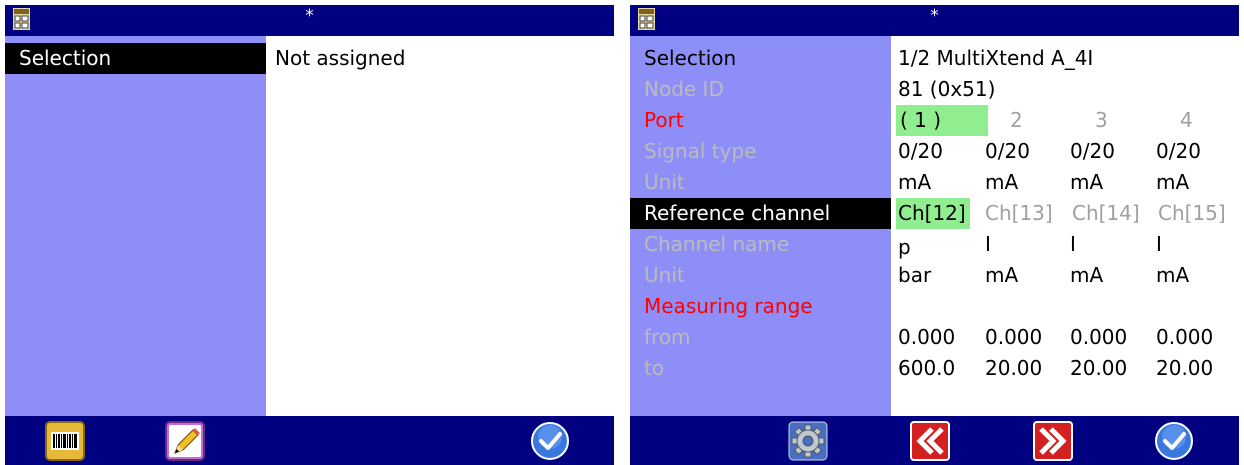 Image resolution: width=1244 pixels, height=465 pixels. What do you see at coordinates (930, 441) in the screenshot?
I see `rewind-back-icon` at bounding box center [930, 441].